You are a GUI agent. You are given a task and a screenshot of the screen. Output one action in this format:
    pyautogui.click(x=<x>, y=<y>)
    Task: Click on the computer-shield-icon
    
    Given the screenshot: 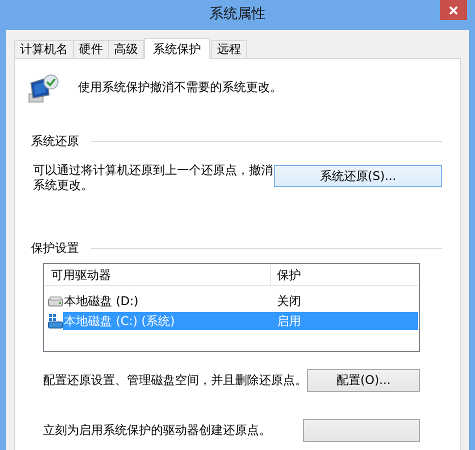 What is the action you would take?
    pyautogui.click(x=44, y=88)
    